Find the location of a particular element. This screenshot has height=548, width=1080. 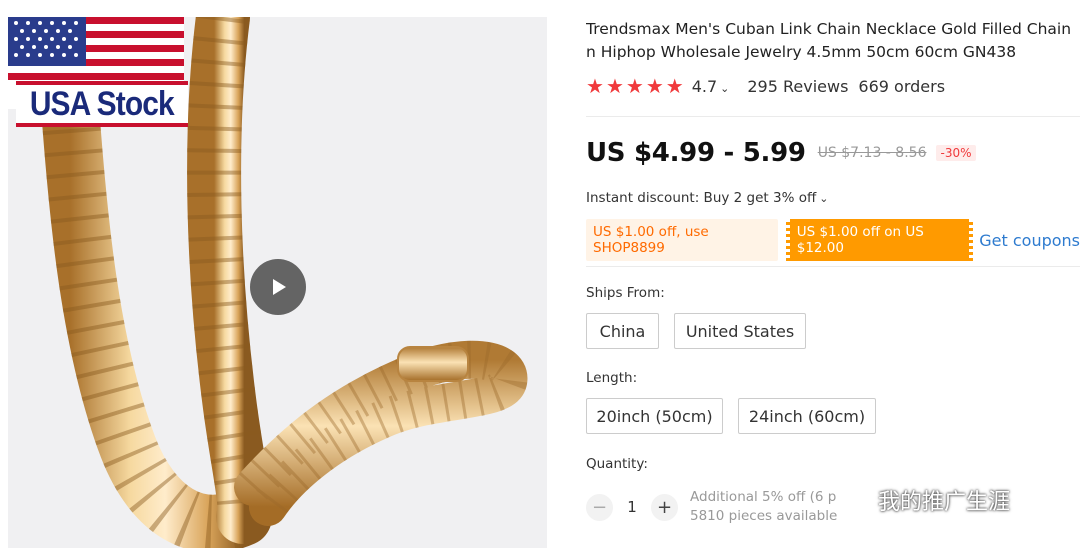

additional-discount-text: Additional 5% off (6 p is located at coordinates (763, 497).